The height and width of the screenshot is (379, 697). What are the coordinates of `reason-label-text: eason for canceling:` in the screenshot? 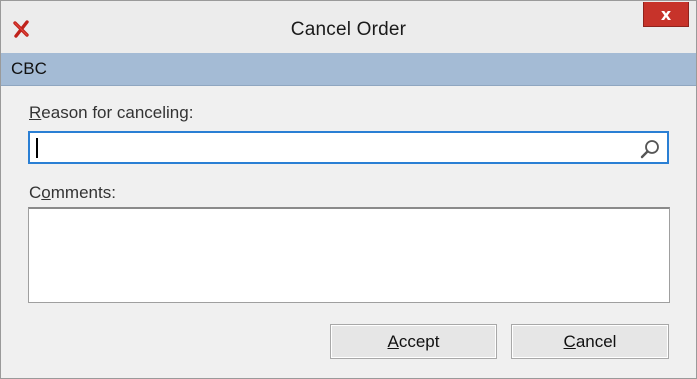 It's located at (117, 112).